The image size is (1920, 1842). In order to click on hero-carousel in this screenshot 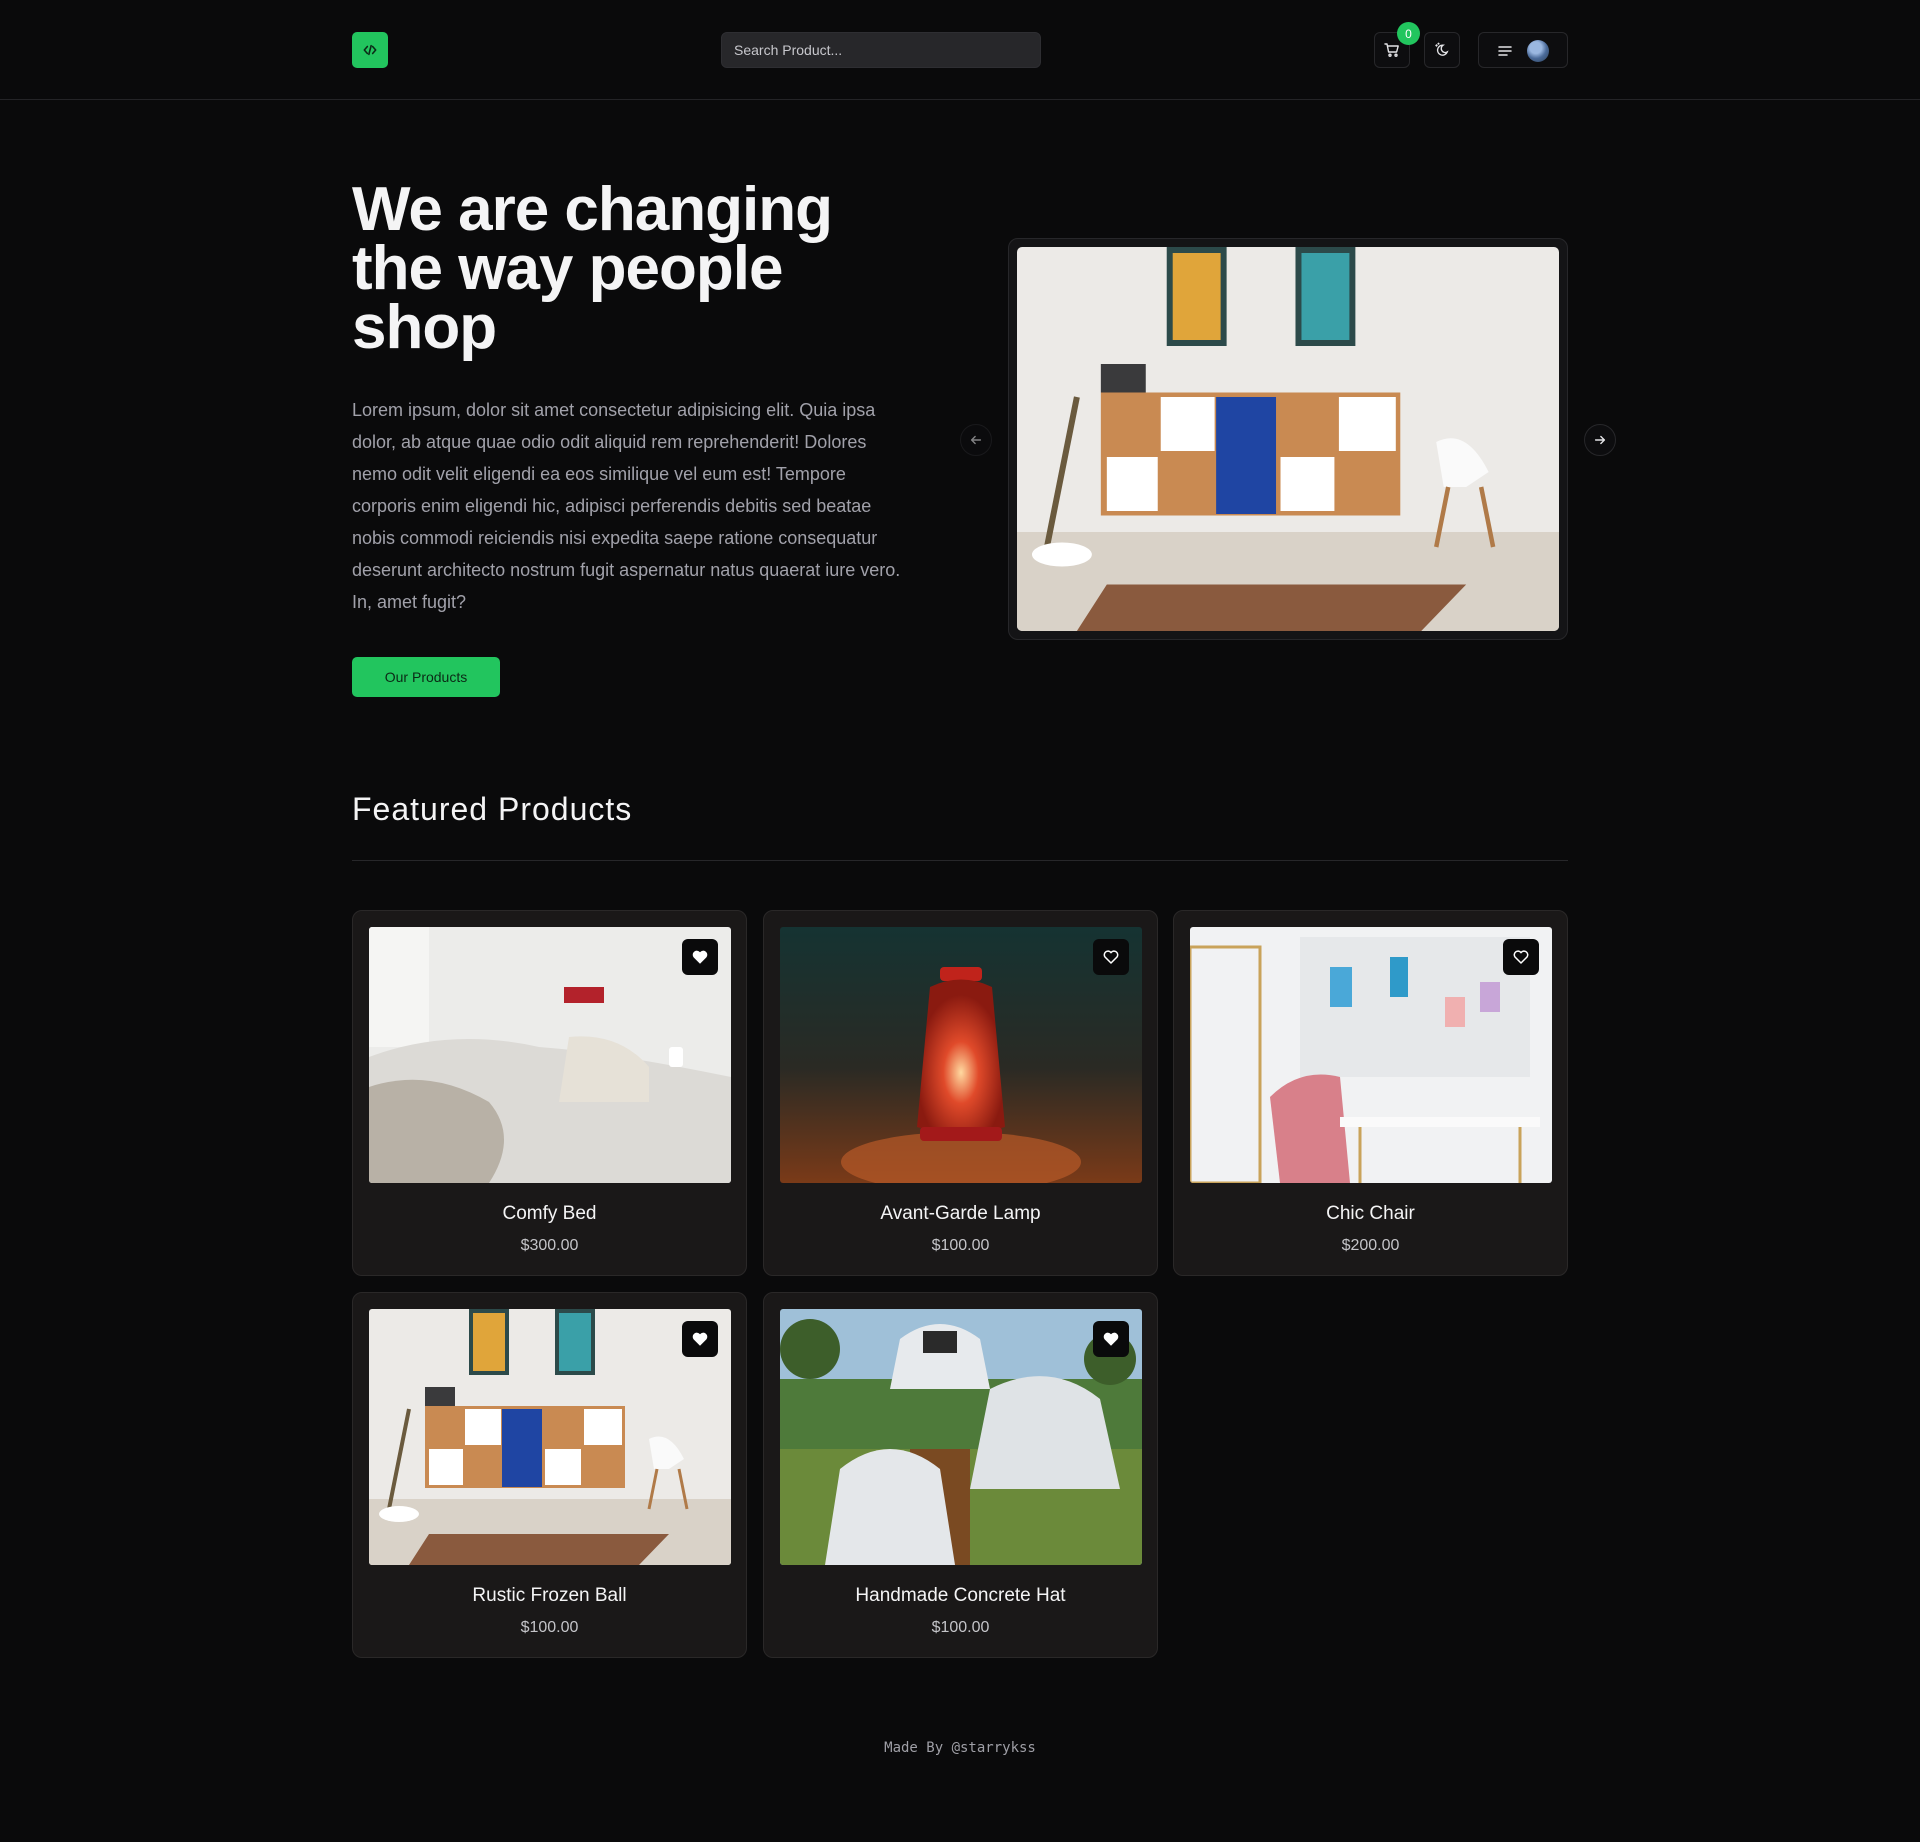, I will do `click(1288, 439)`.